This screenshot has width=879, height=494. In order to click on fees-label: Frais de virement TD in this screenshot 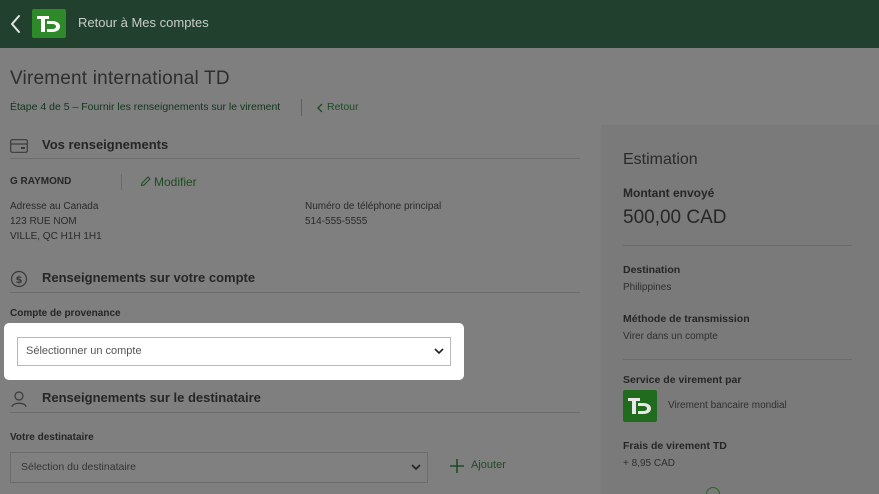, I will do `click(675, 446)`.